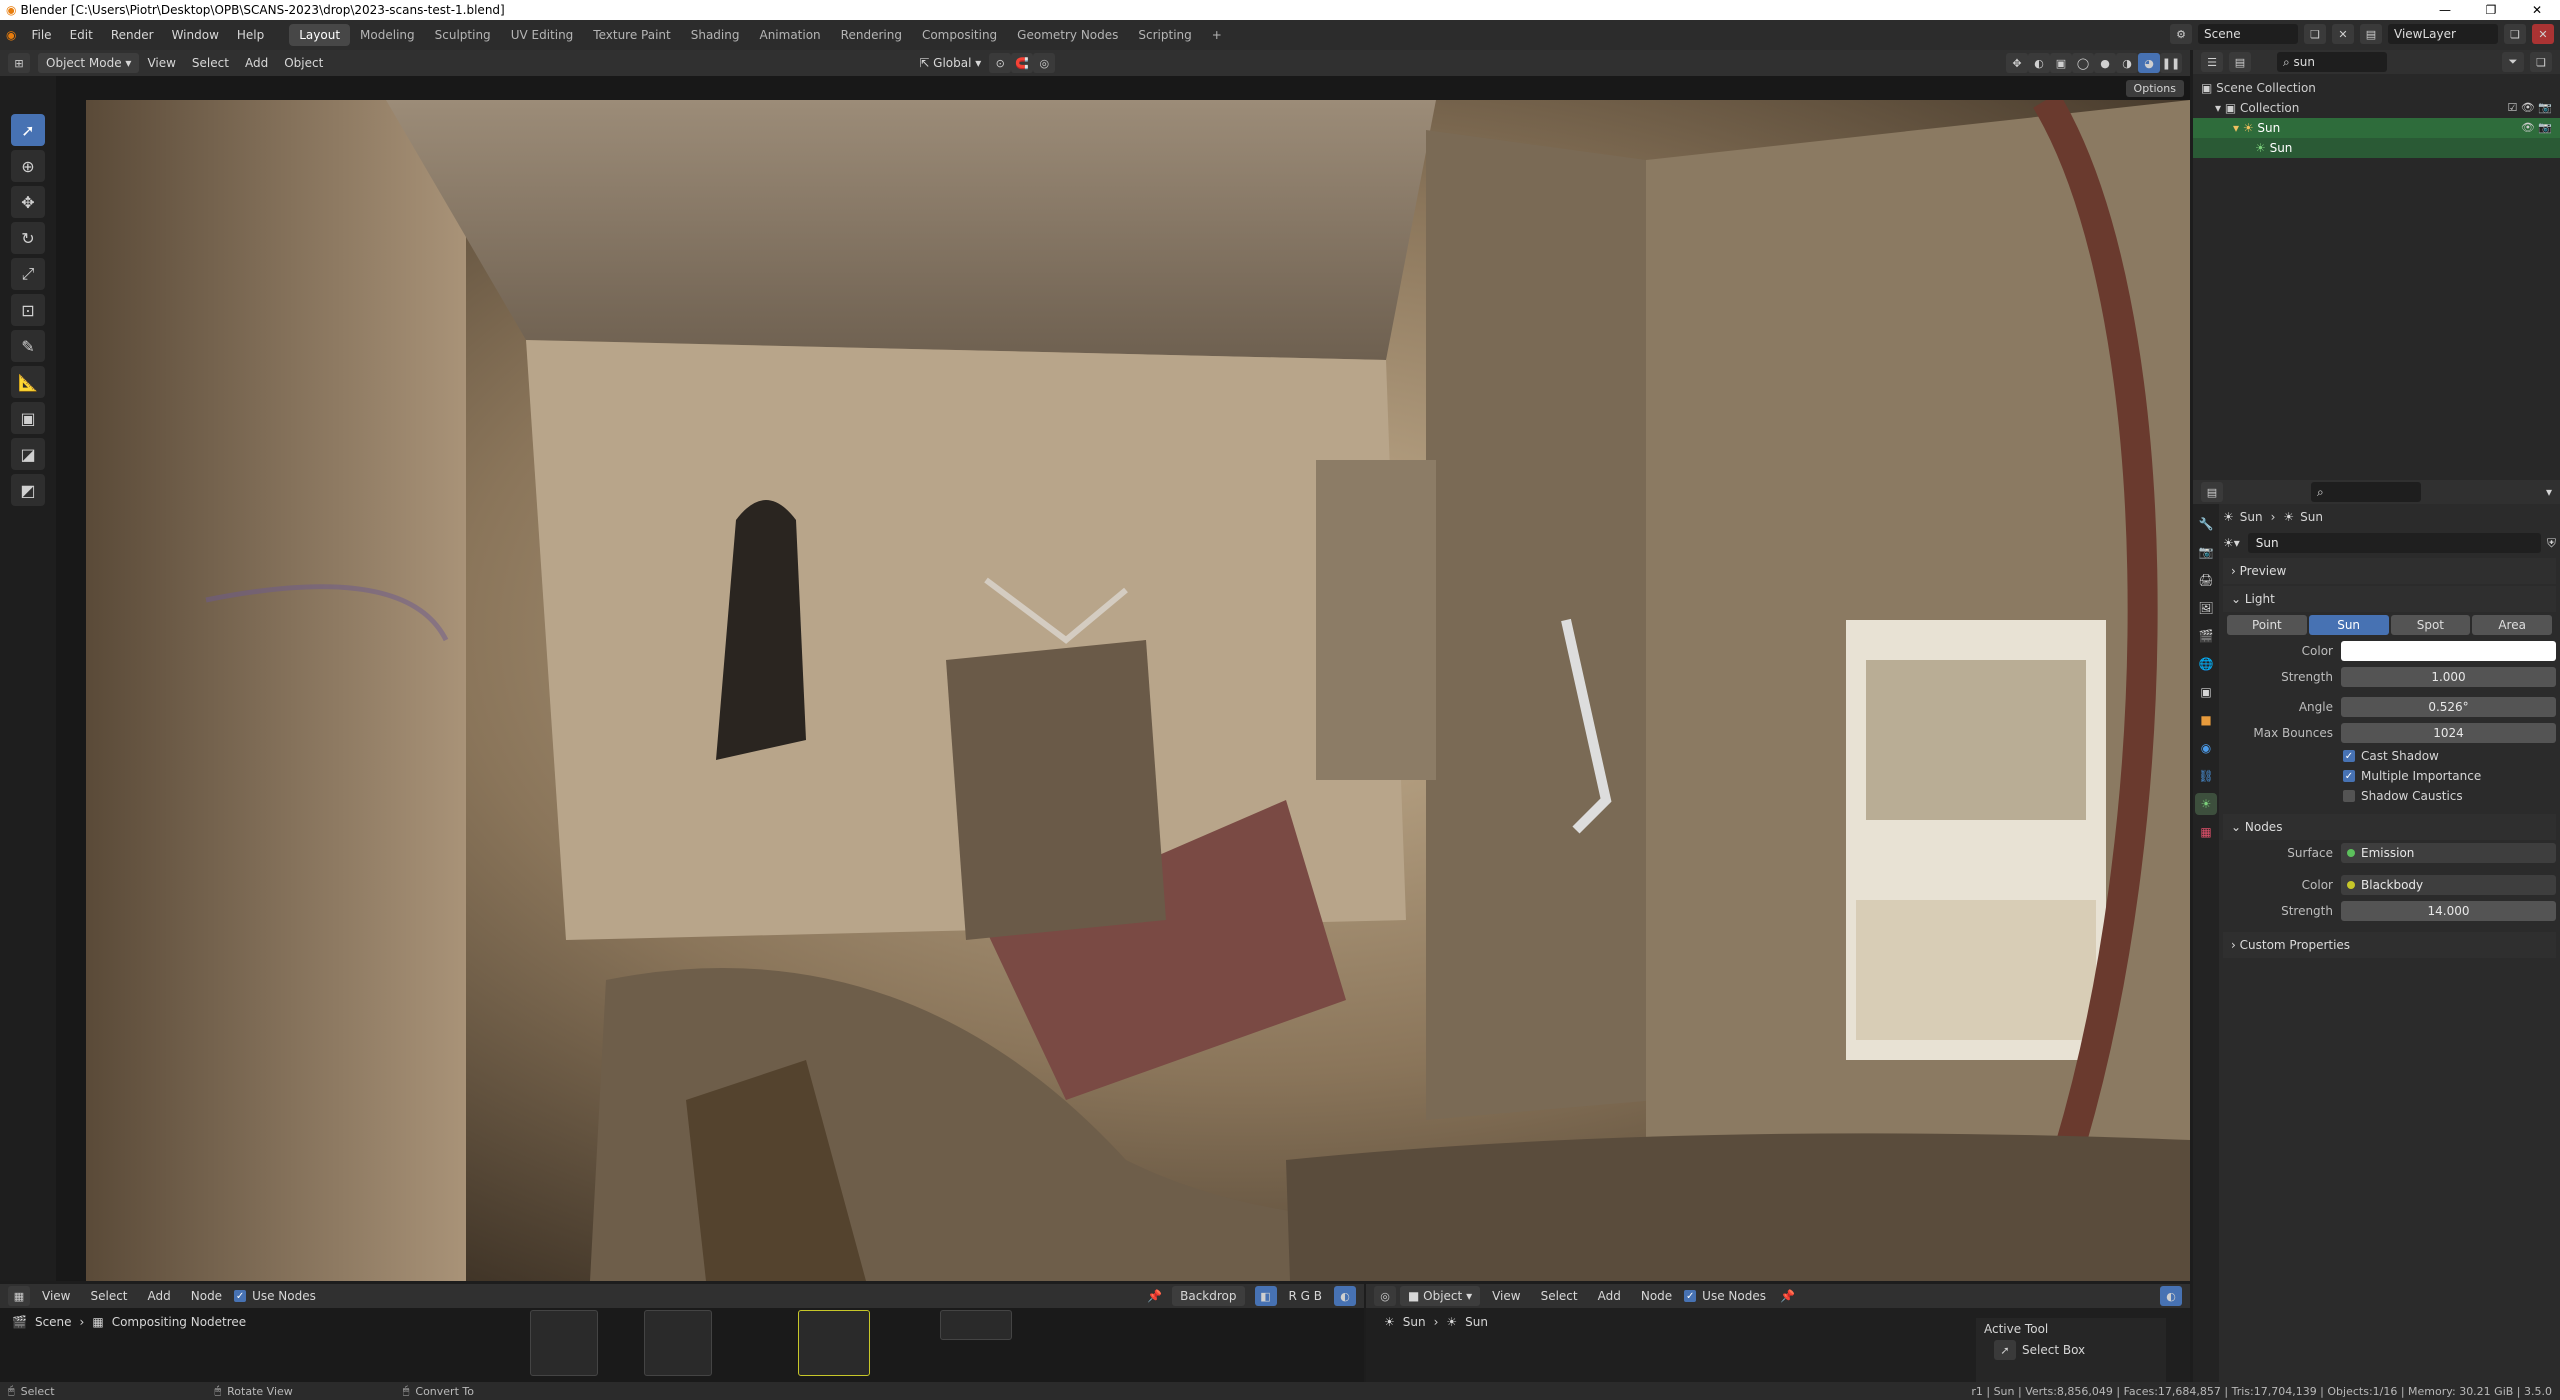 The height and width of the screenshot is (1400, 2560). Describe the element at coordinates (28, 310) in the screenshot. I see `transform-tool-icon: ⊡` at that location.